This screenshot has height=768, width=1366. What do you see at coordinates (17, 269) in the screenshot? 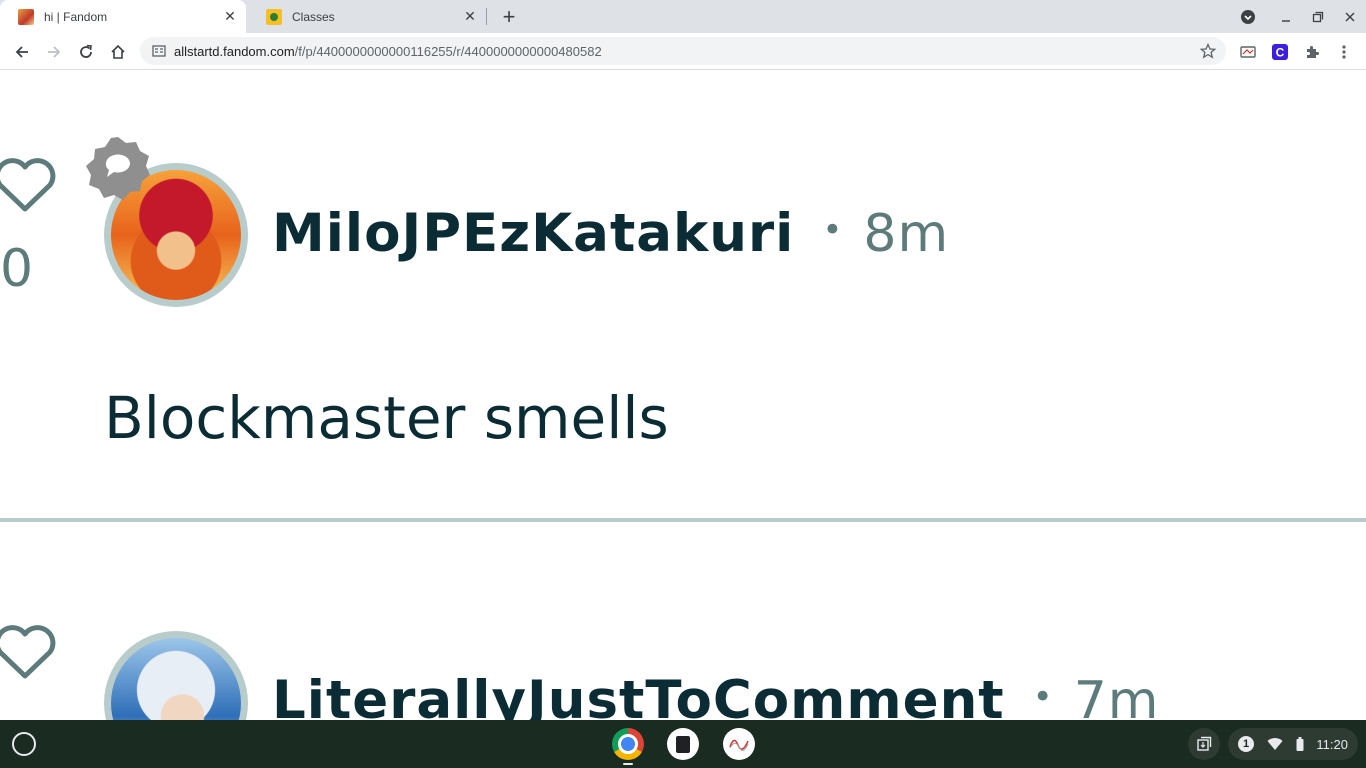
I see `like-count: 0` at bounding box center [17, 269].